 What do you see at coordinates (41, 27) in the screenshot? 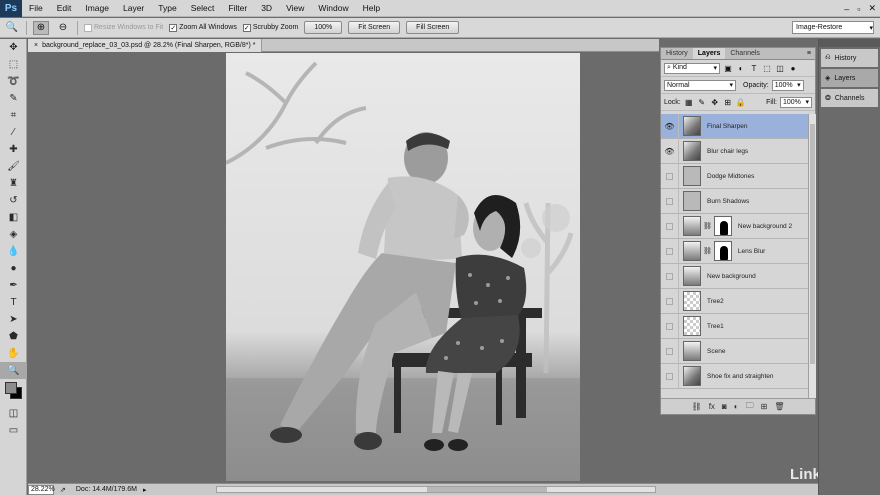
I see `zoom-in-icon: ⊕` at bounding box center [41, 27].